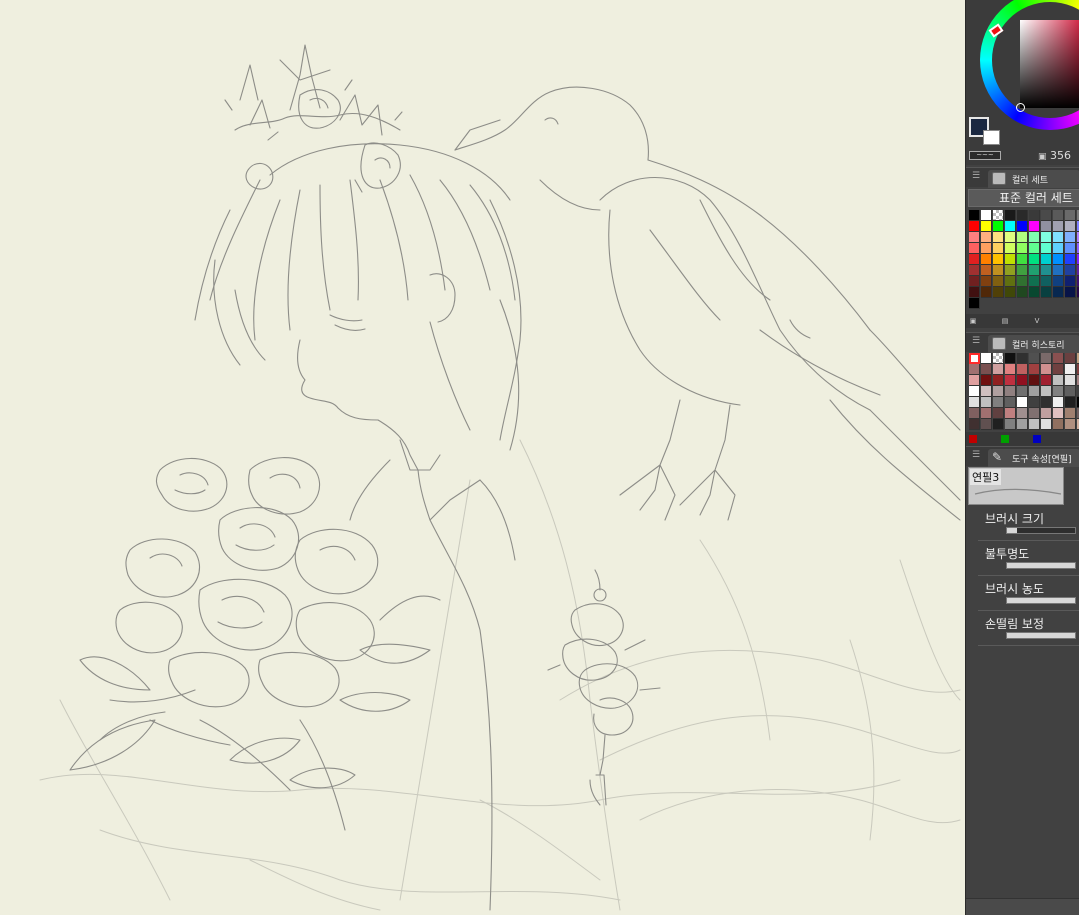 This screenshot has width=1079, height=915. What do you see at coordinates (985, 155) in the screenshot?
I see `transparent-color-toggle: ~~~` at bounding box center [985, 155].